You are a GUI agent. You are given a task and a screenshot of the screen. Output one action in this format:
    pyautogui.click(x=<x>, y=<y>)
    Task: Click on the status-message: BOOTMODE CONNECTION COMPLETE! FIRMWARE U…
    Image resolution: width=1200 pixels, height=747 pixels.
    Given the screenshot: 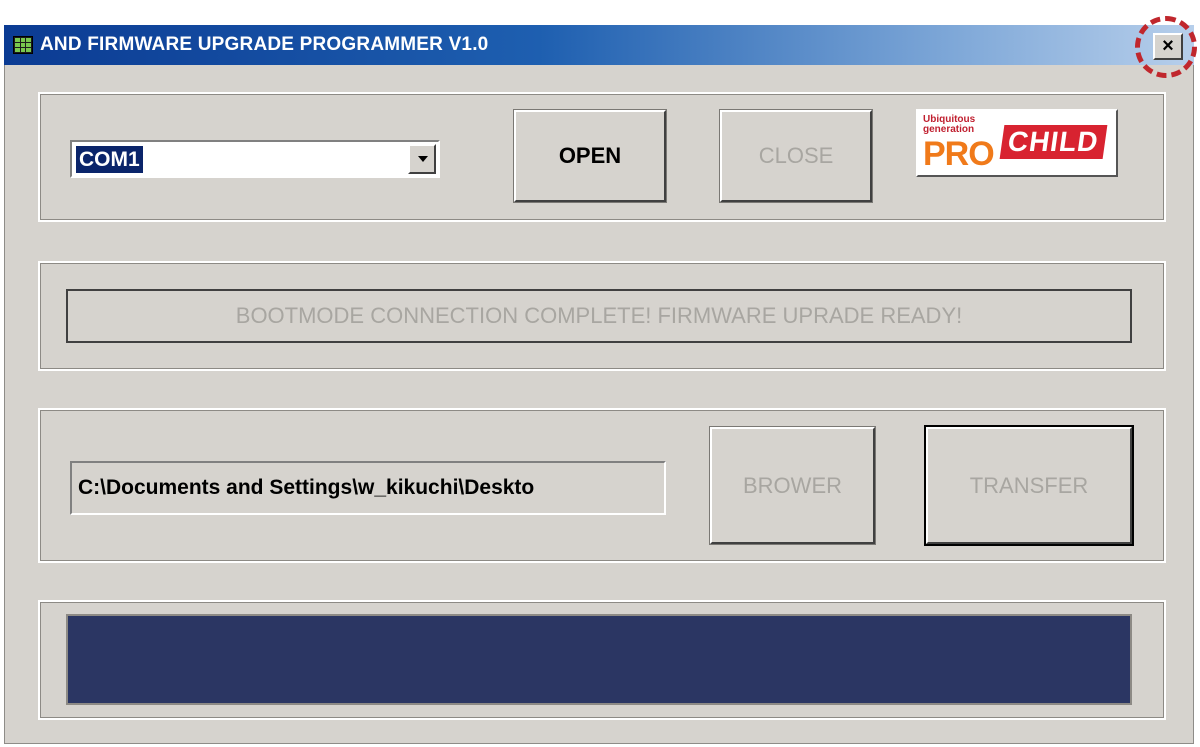 What is the action you would take?
    pyautogui.click(x=599, y=316)
    